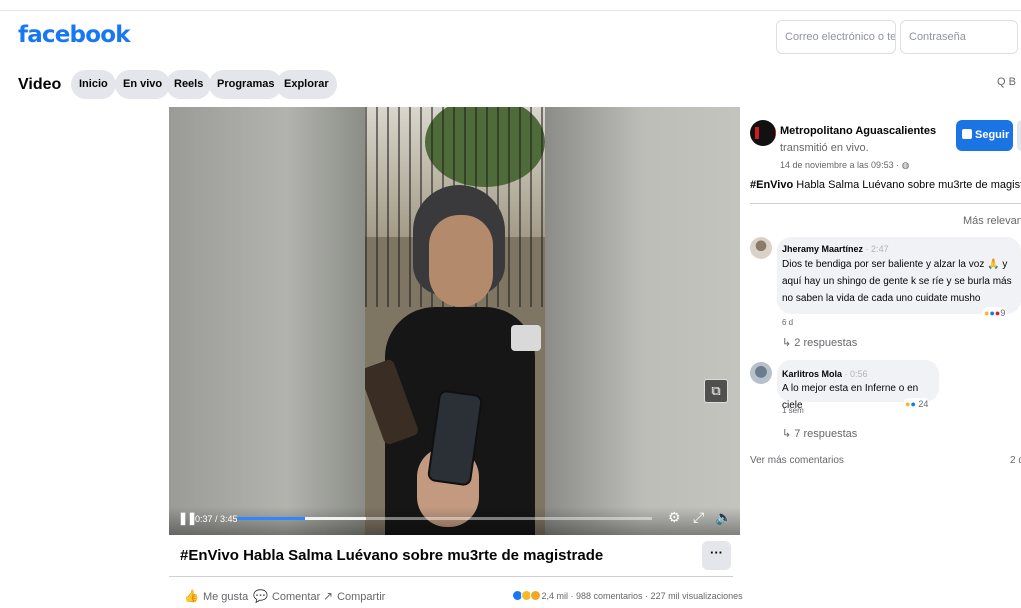  I want to click on top-divider, so click(510, 10).